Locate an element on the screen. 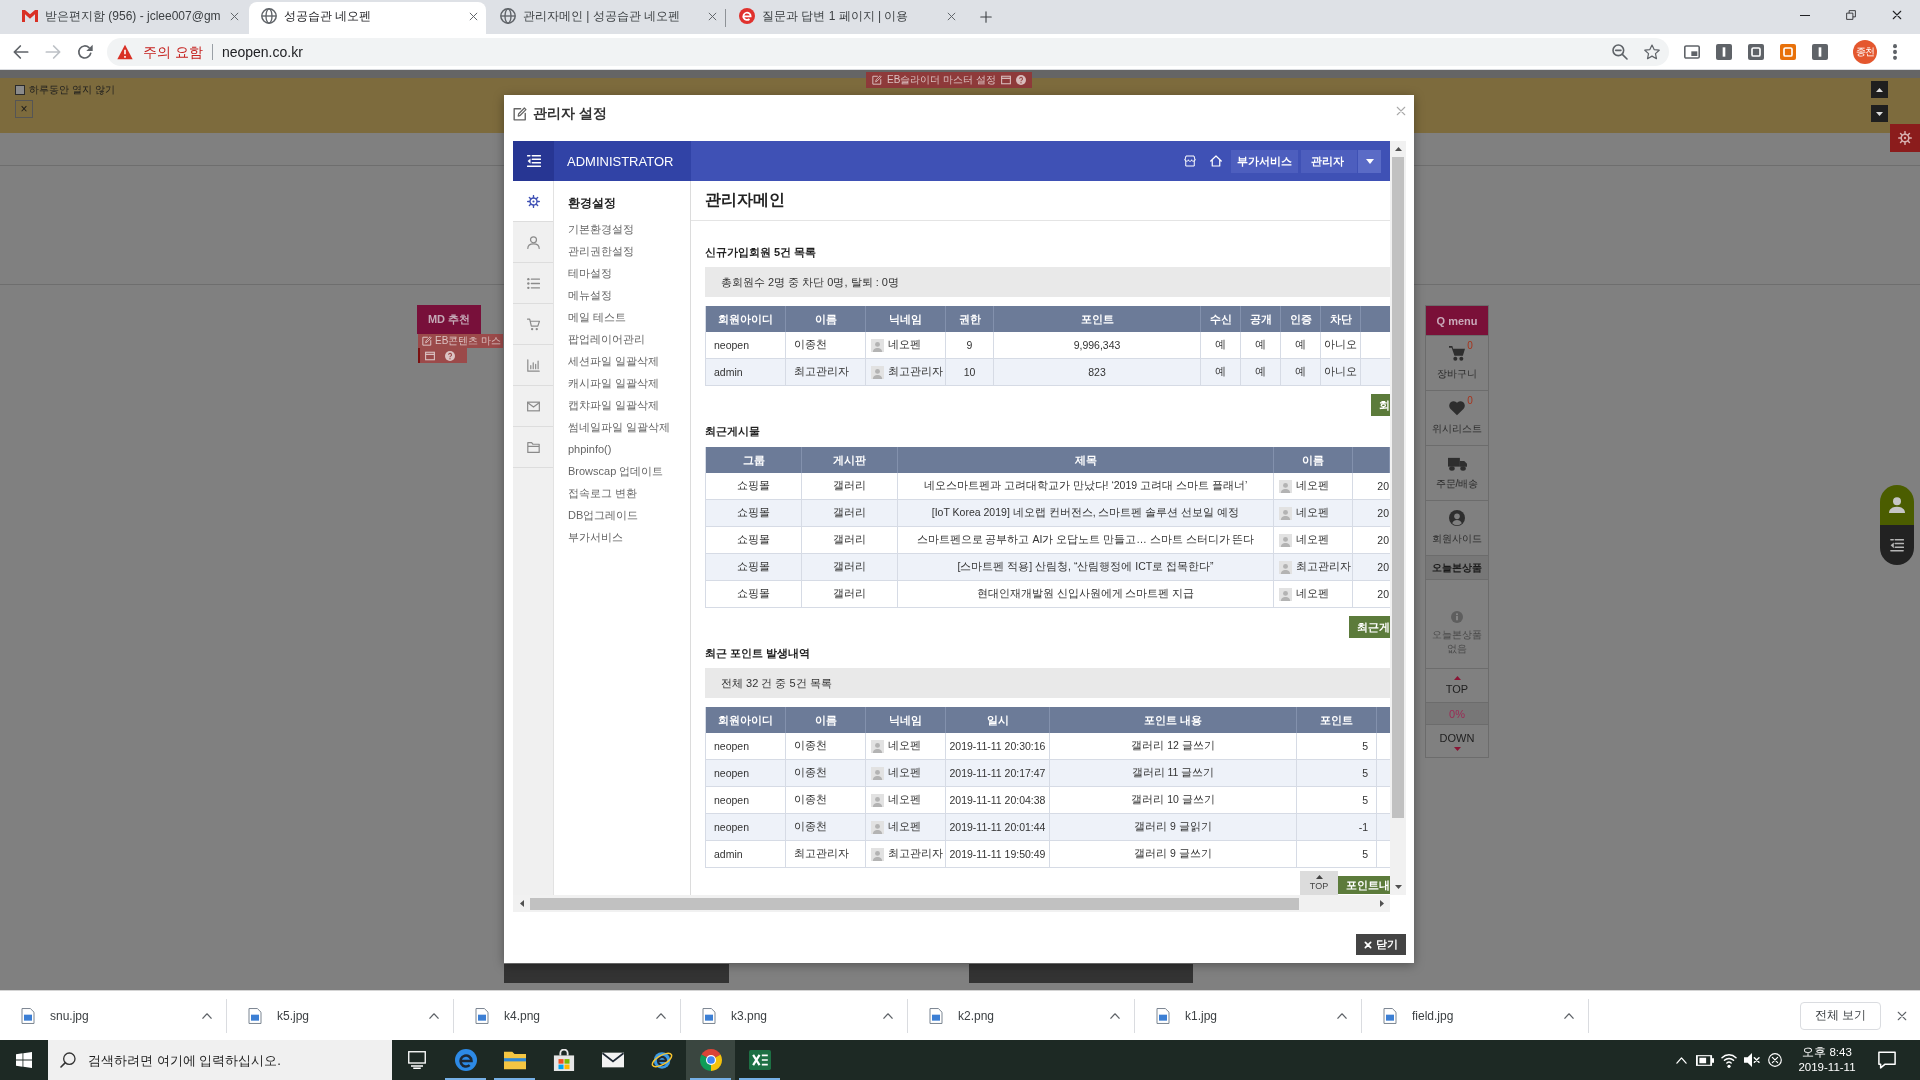  dismiss-label: 하루동안 열지 않기 is located at coordinates (72, 90).